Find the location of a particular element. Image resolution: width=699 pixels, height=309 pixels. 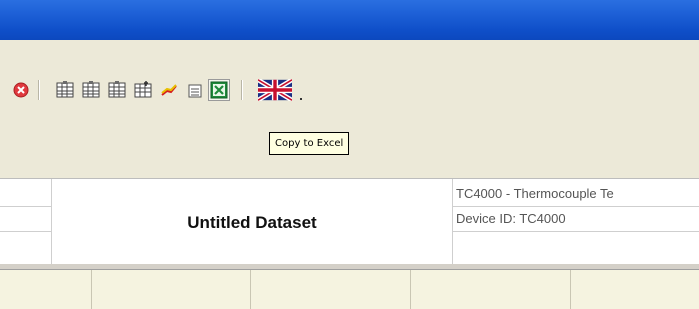

table-3-icon is located at coordinates (117, 92).